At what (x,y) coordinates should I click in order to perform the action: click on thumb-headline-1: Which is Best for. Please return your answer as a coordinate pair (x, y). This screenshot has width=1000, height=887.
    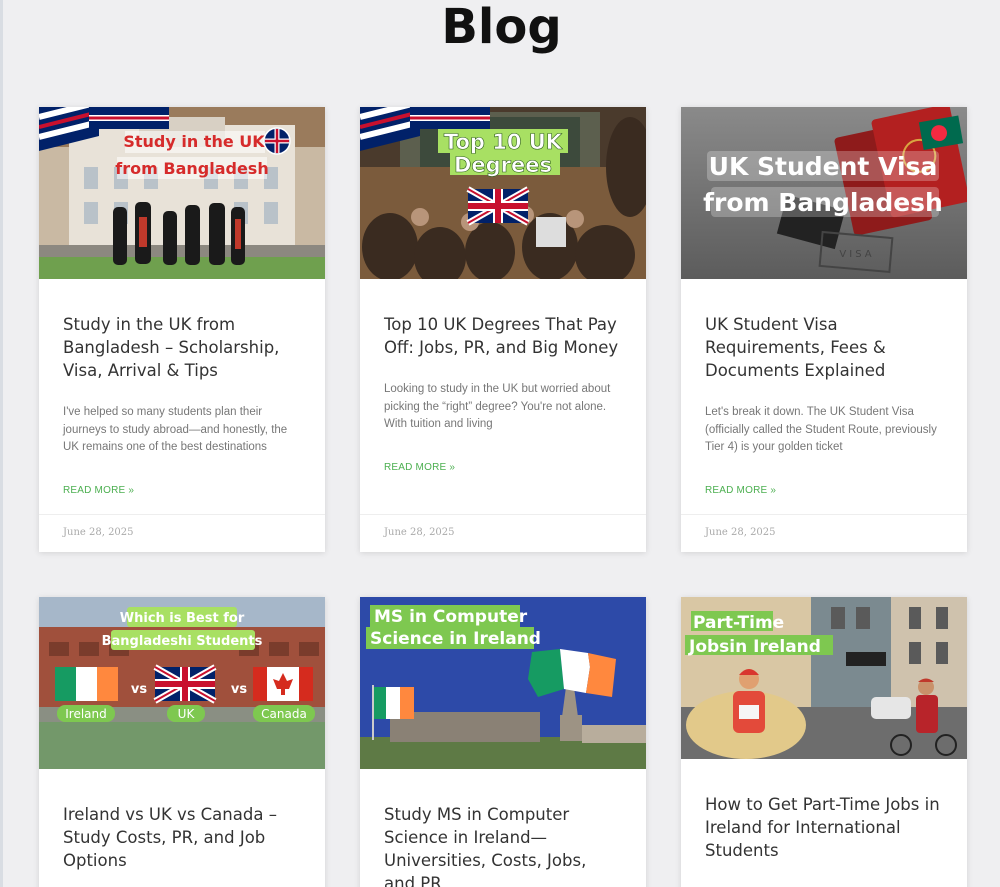
    Looking at the image, I should click on (182, 618).